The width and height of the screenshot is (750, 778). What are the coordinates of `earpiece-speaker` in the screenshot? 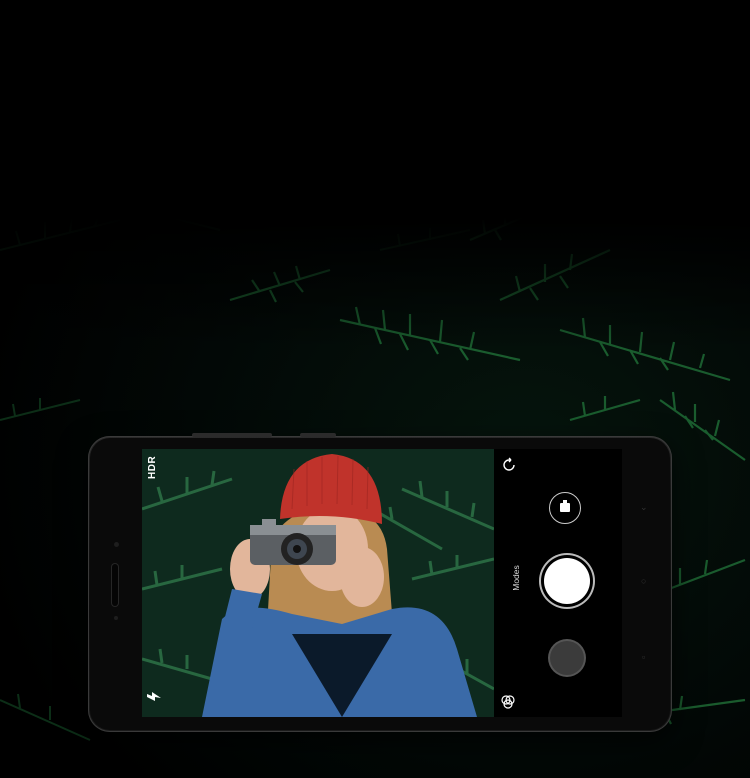 It's located at (115, 585).